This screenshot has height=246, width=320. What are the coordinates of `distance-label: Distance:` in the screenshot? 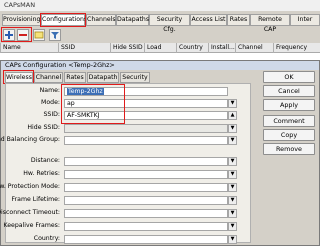 It's located at (45, 160).